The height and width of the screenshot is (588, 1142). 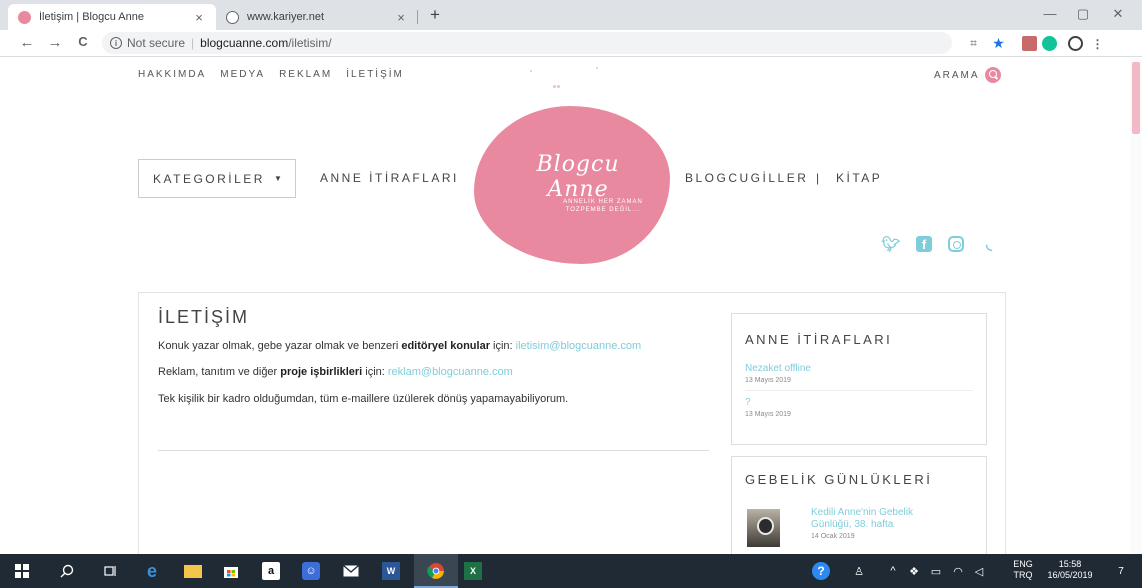 I want to click on nav-blogcugiller: BLOGCUGİLLER, so click(x=746, y=178).